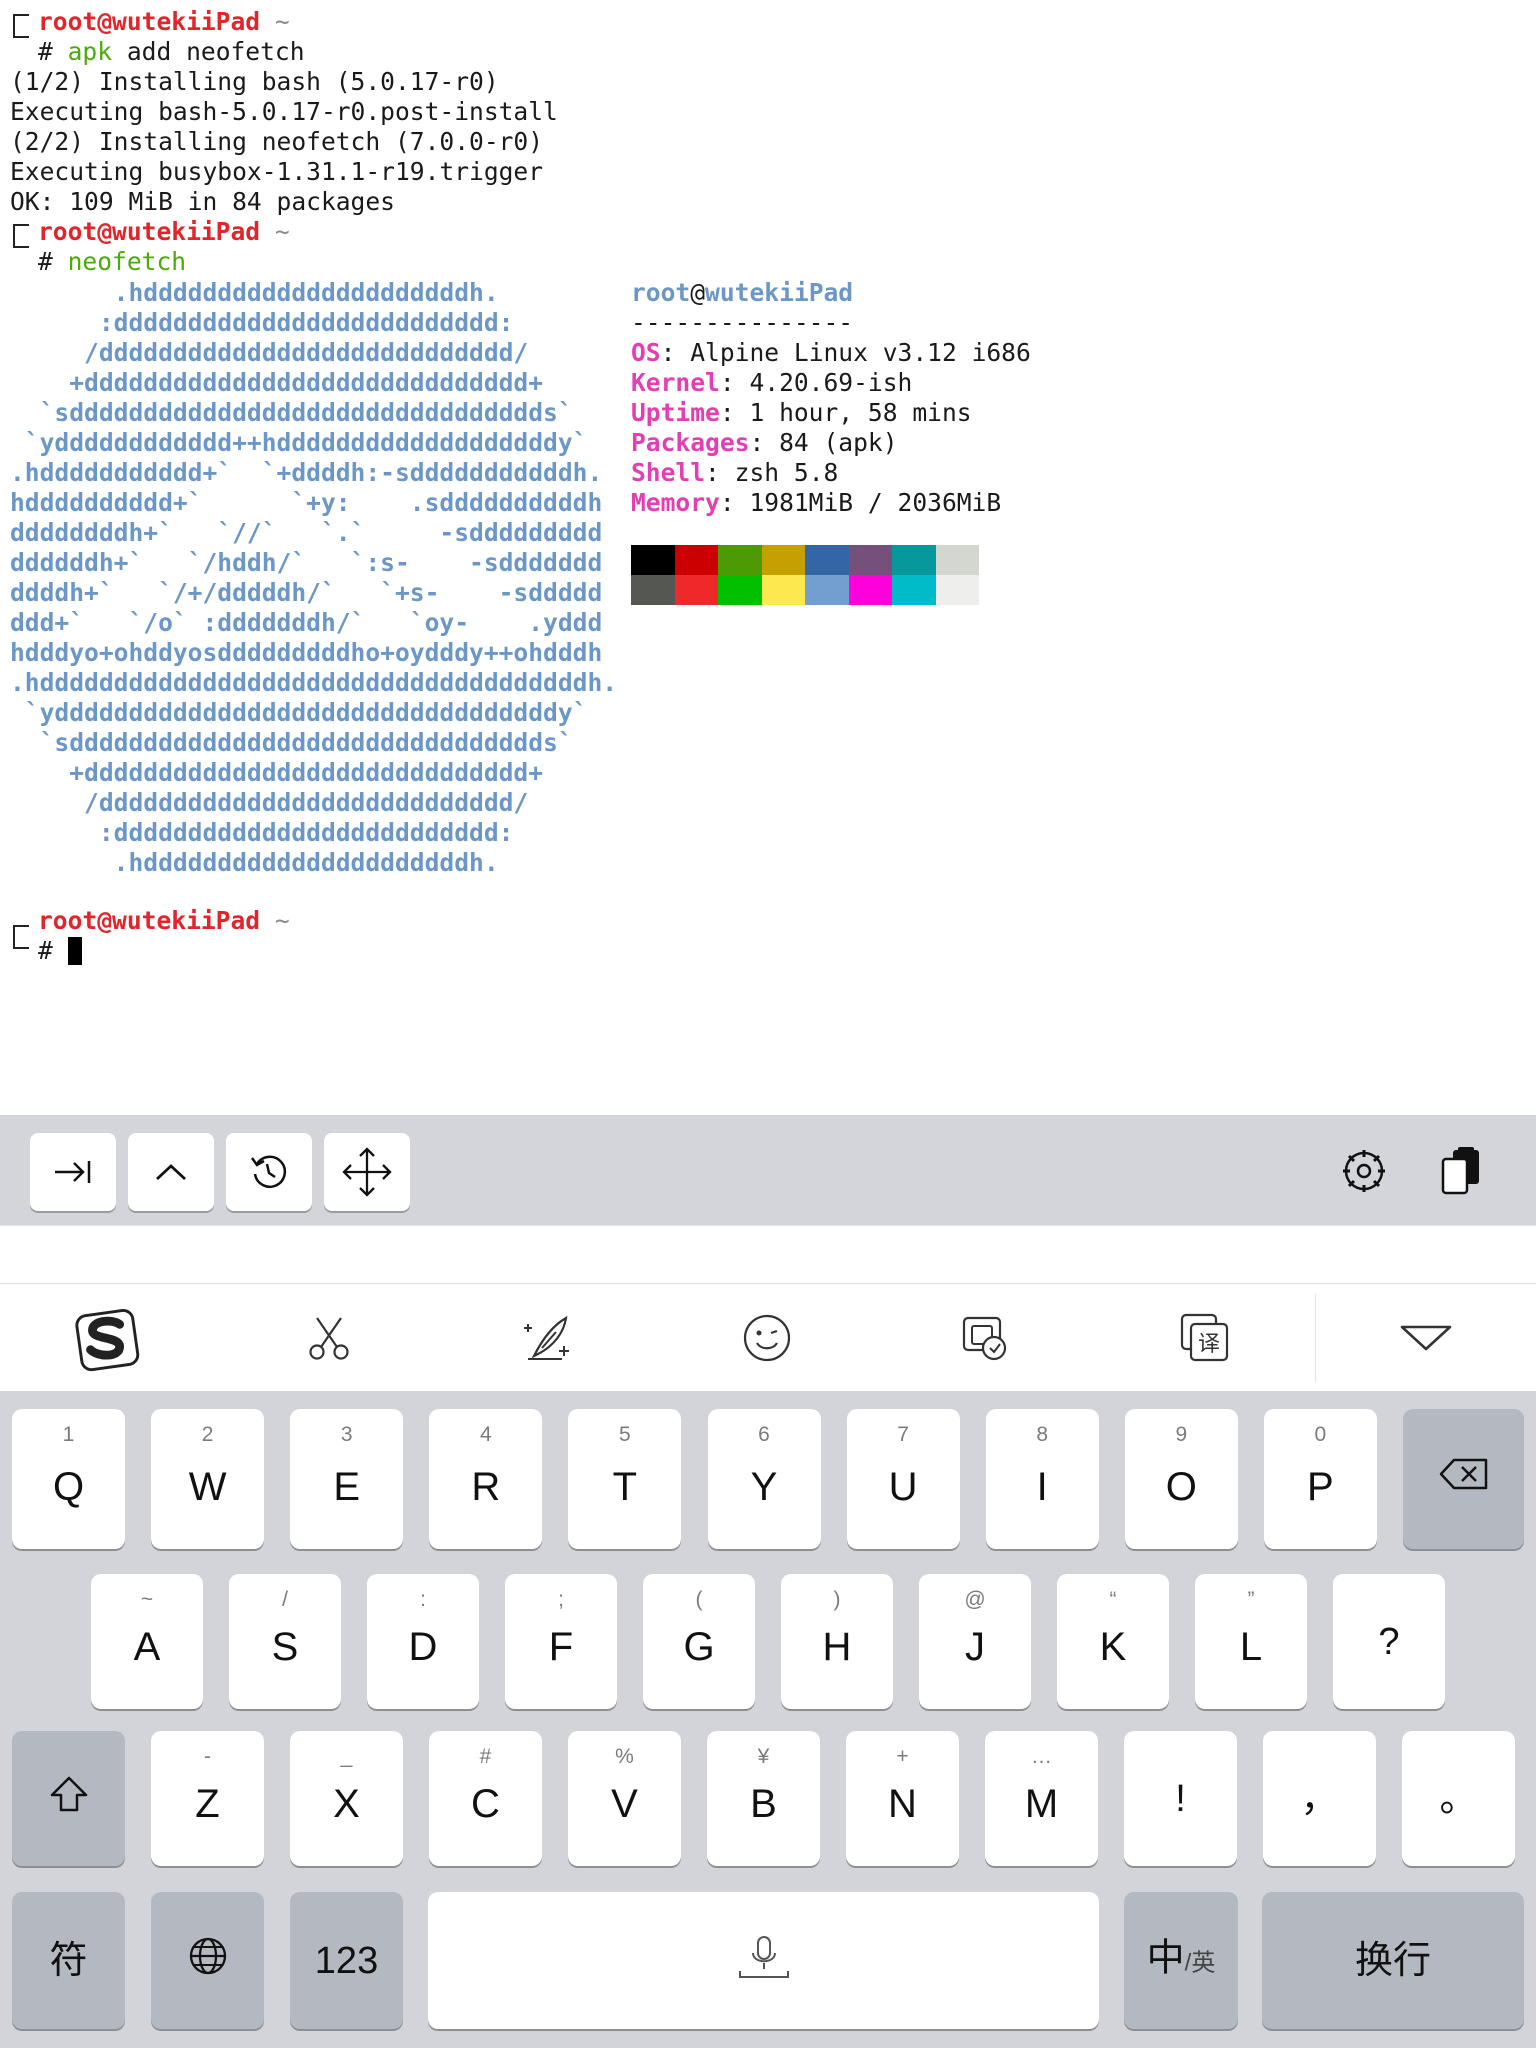  I want to click on key-row3-8: ，, so click(1319, 1798).